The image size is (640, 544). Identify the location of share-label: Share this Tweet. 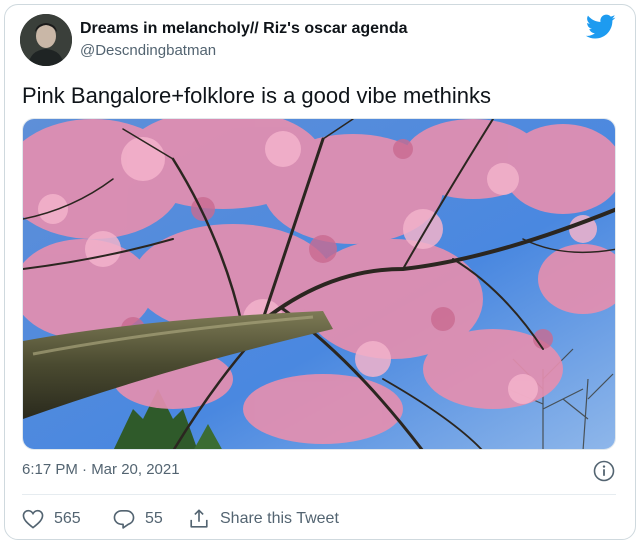
(279, 518).